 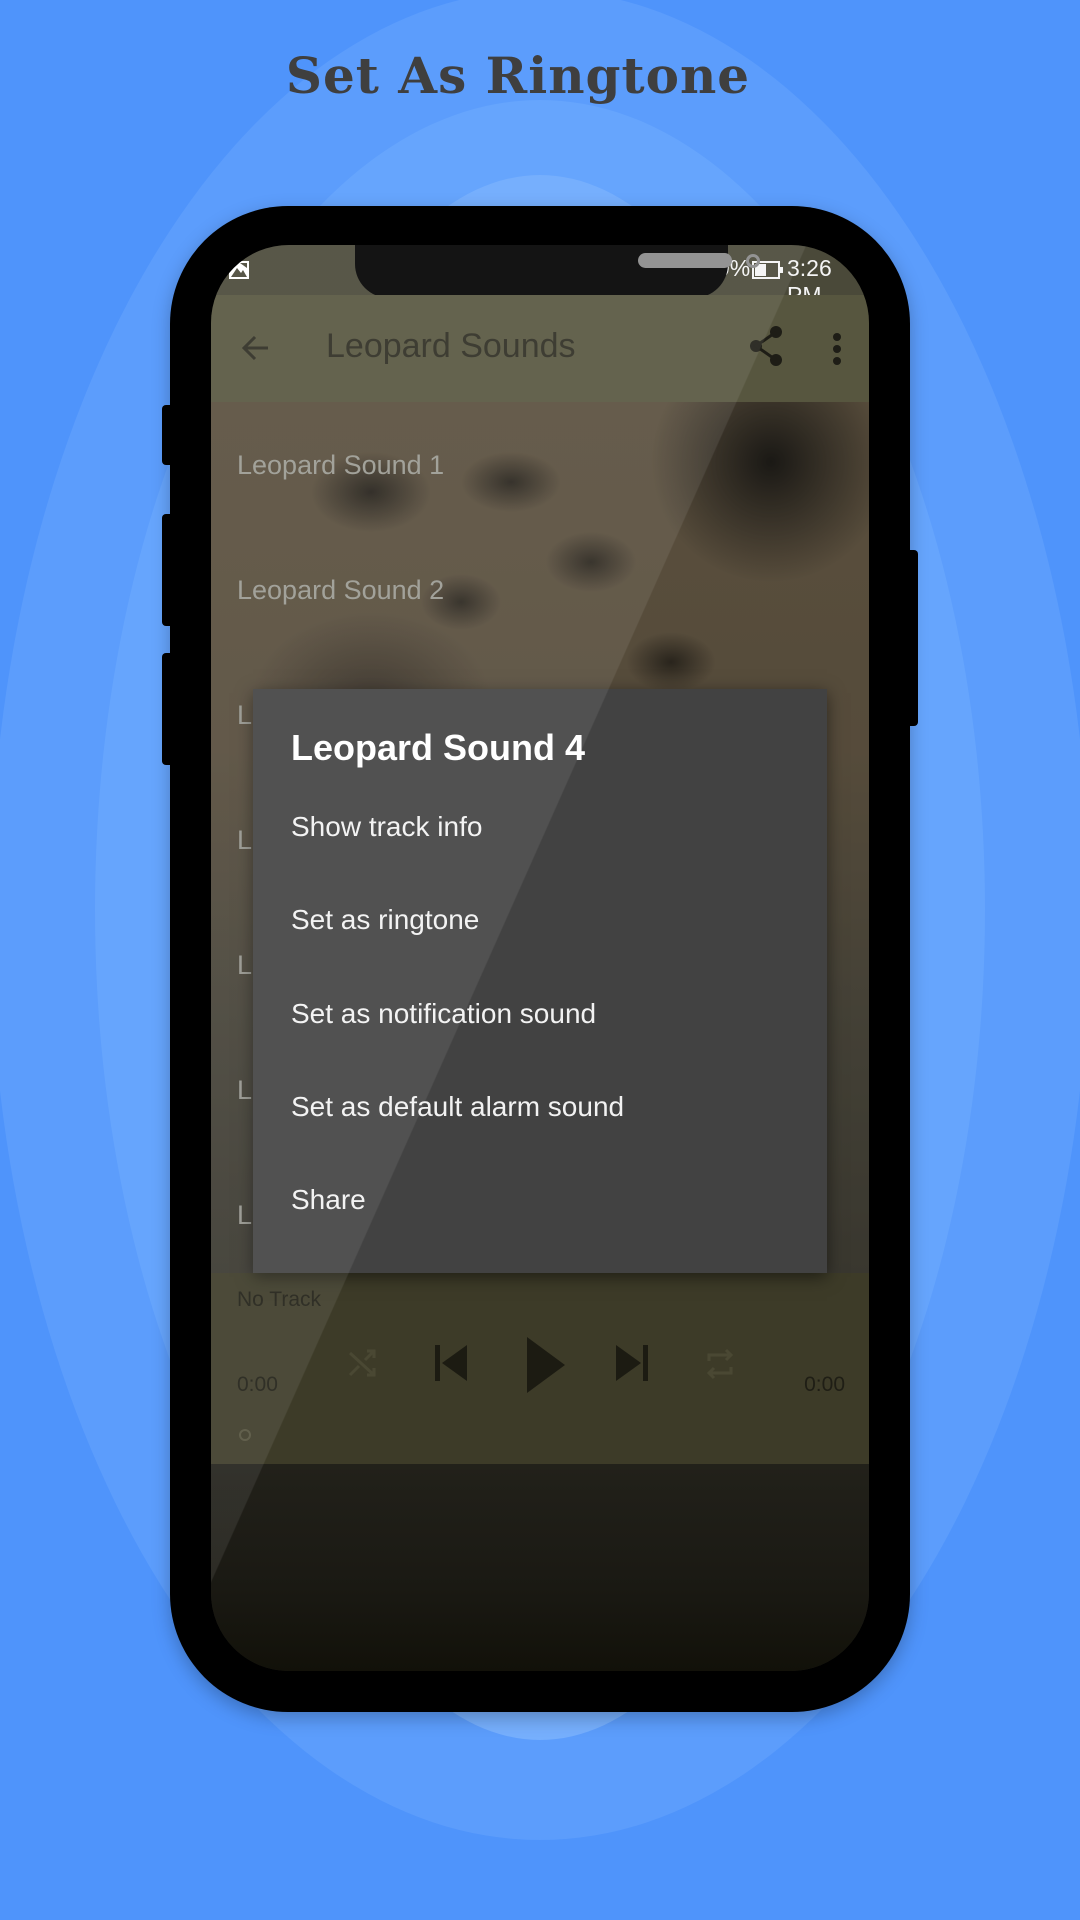 I want to click on list-item: Leopard Sound 1, so click(x=340, y=465).